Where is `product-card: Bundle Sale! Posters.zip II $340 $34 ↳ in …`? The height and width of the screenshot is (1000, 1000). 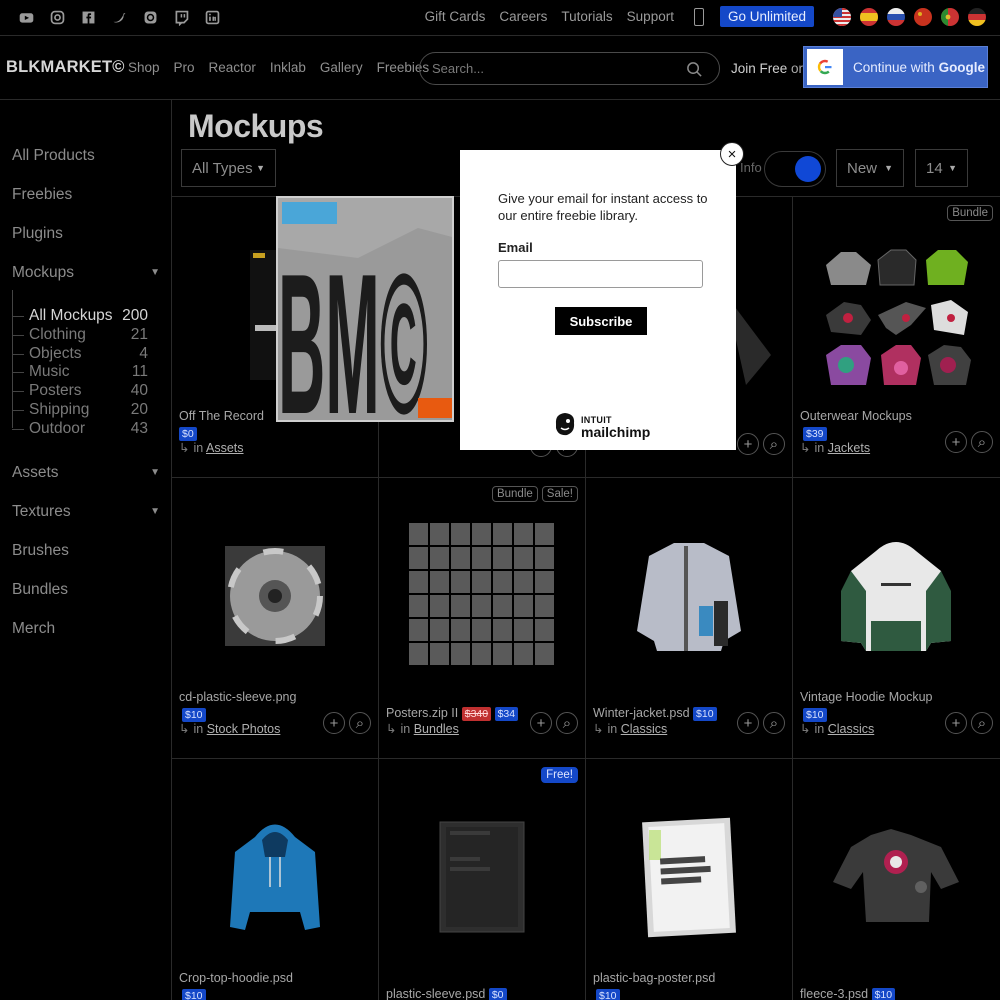 product-card: Bundle Sale! Posters.zip II $340 $34 ↳ in … is located at coordinates (482, 618).